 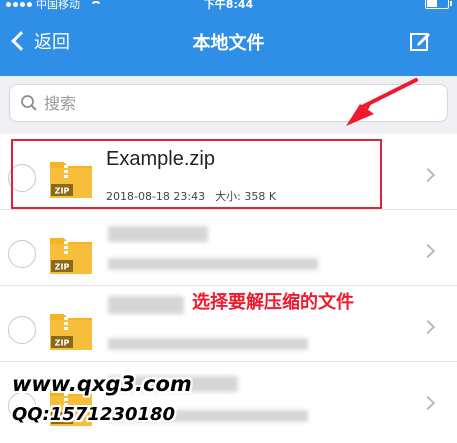 What do you see at coordinates (420, 41) in the screenshot?
I see `edit-icon` at bounding box center [420, 41].